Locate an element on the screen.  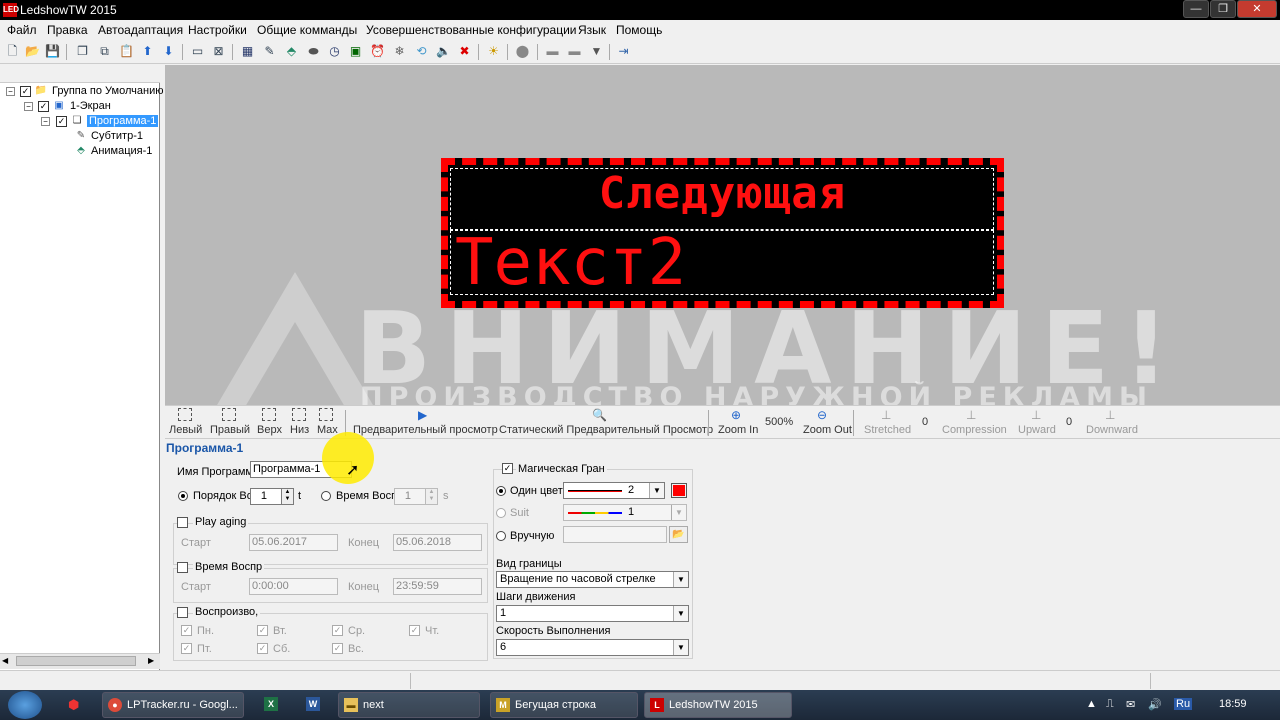
menu-common: Общие комманды is located at coordinates (307, 30).